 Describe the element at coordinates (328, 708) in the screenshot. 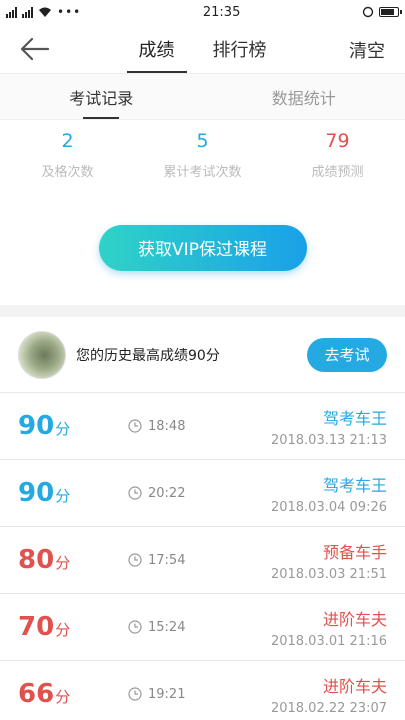

I see `record-date: 2018.02.22 23:07` at that location.